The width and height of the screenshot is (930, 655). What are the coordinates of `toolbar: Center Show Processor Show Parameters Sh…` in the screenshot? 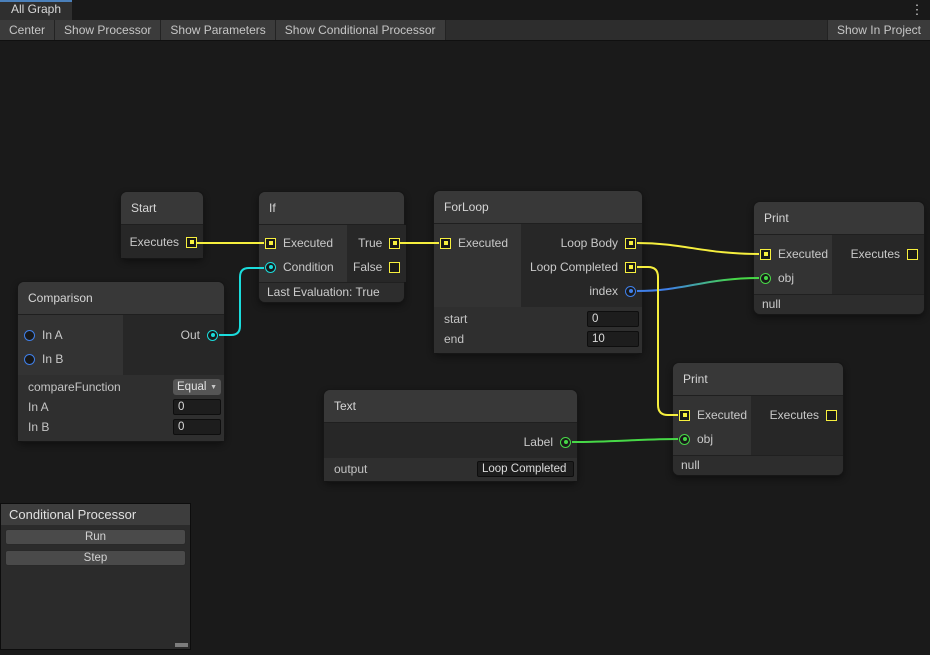 It's located at (465, 30).